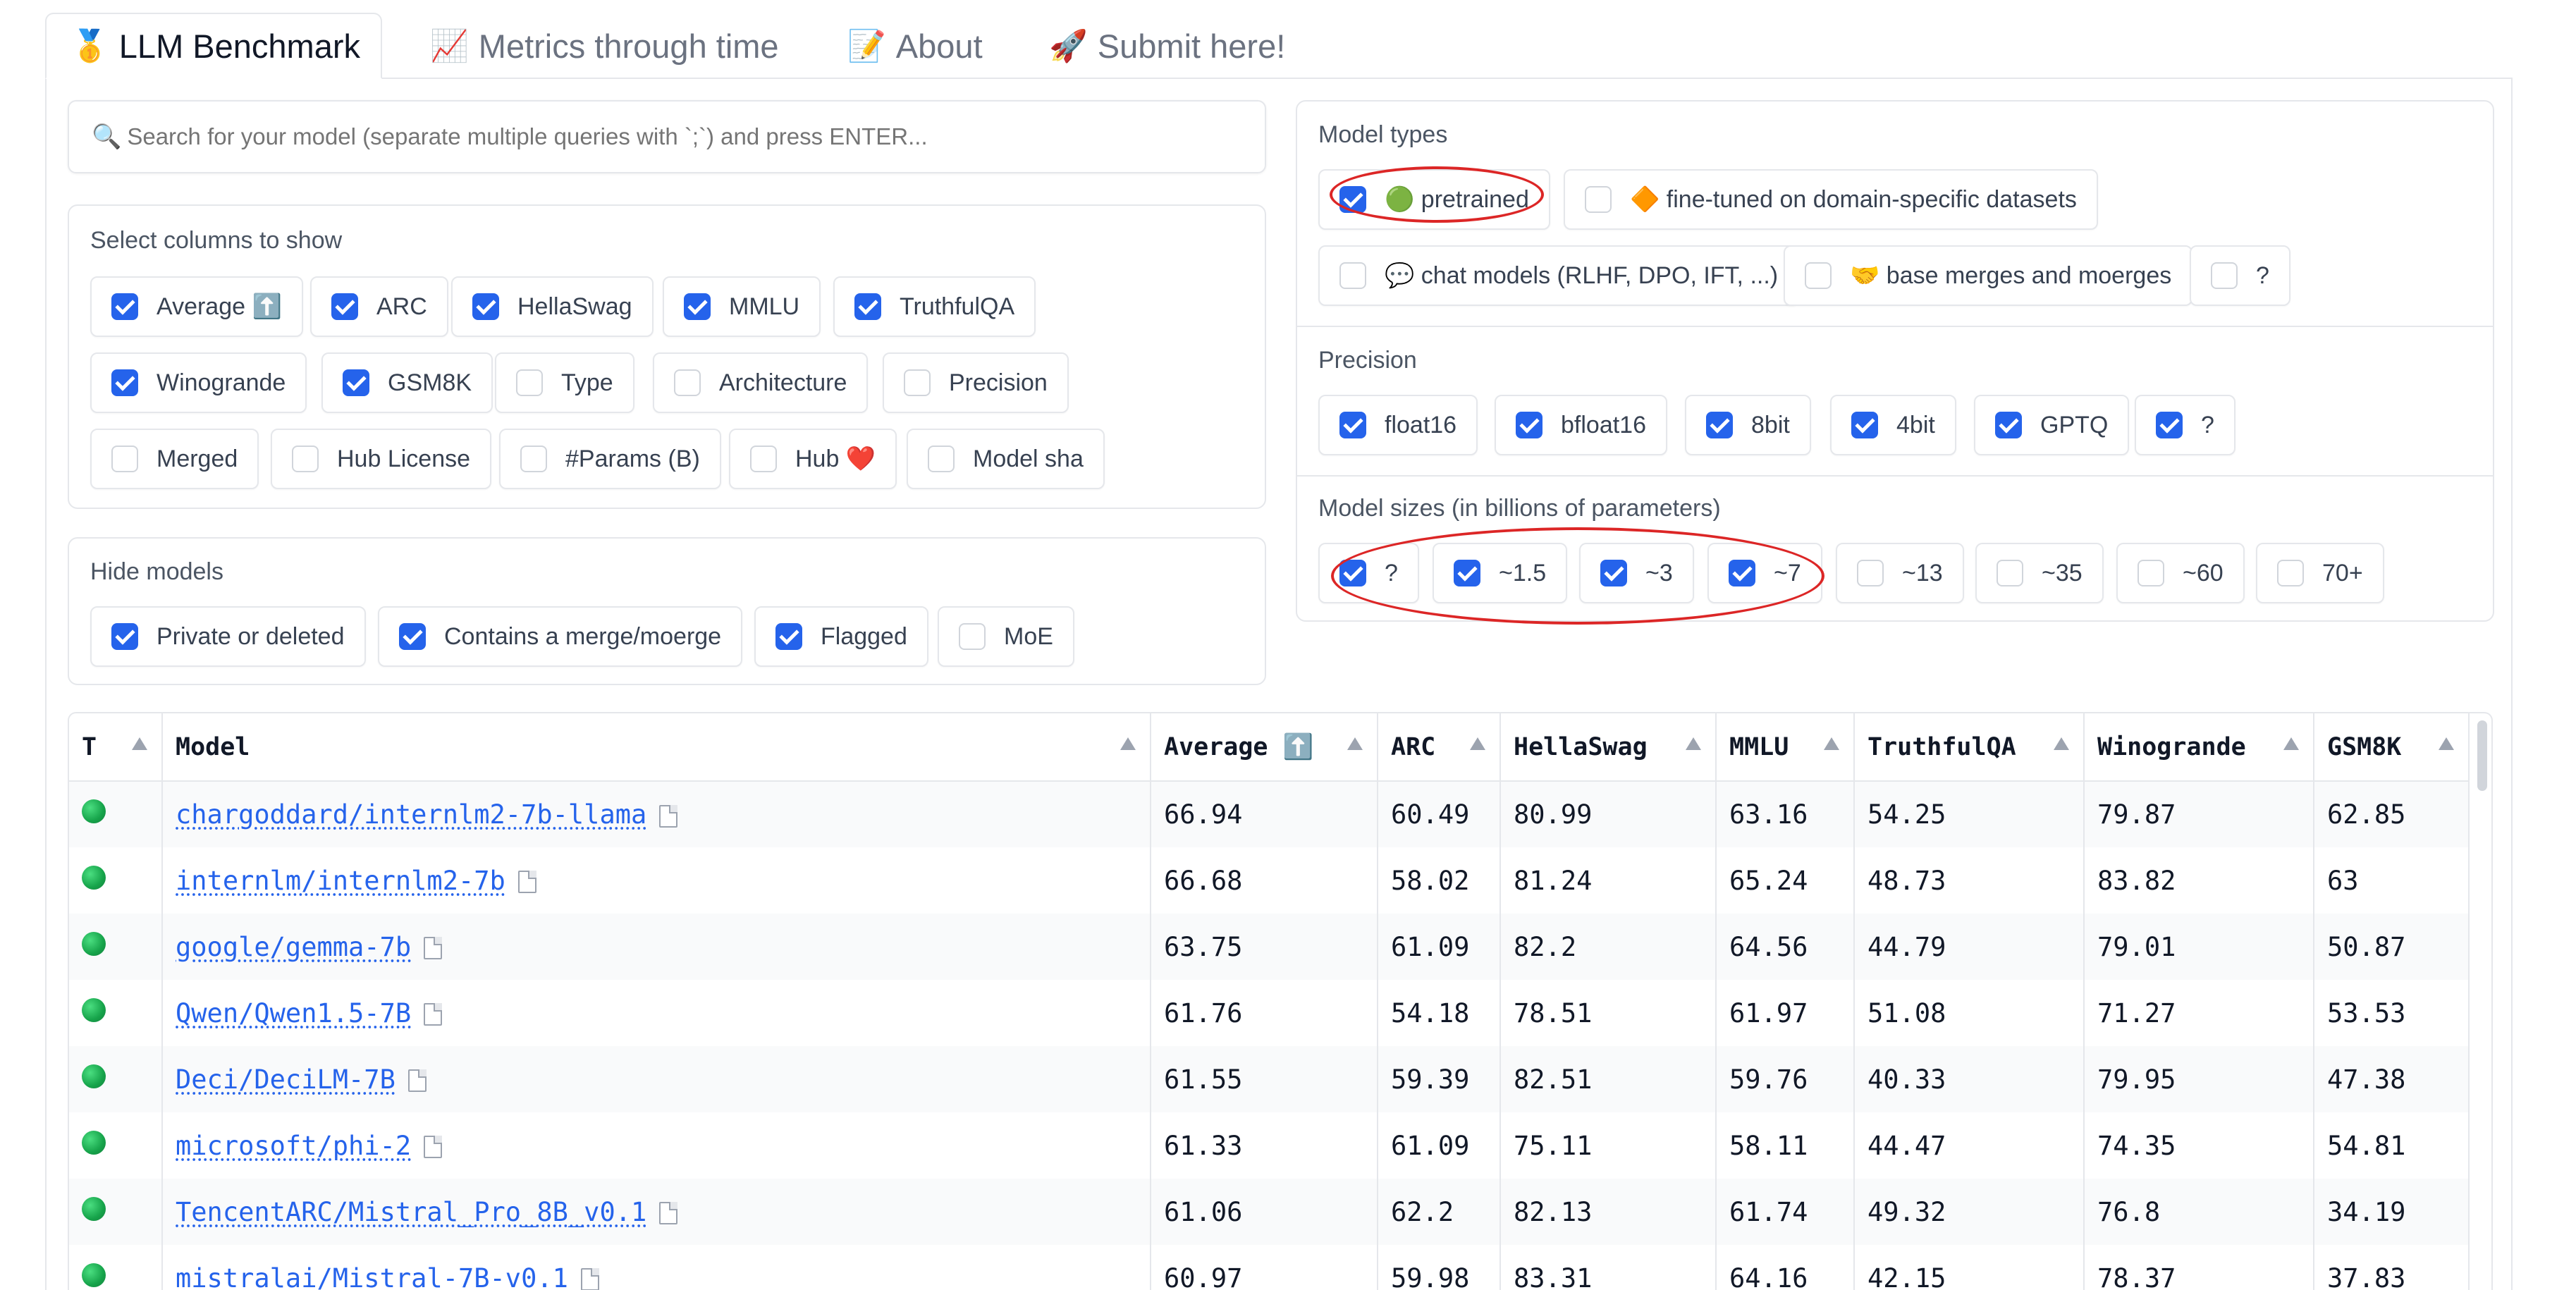 The height and width of the screenshot is (1290, 2576). I want to click on header-truthfulqa: TruthfulQA, so click(1969, 747).